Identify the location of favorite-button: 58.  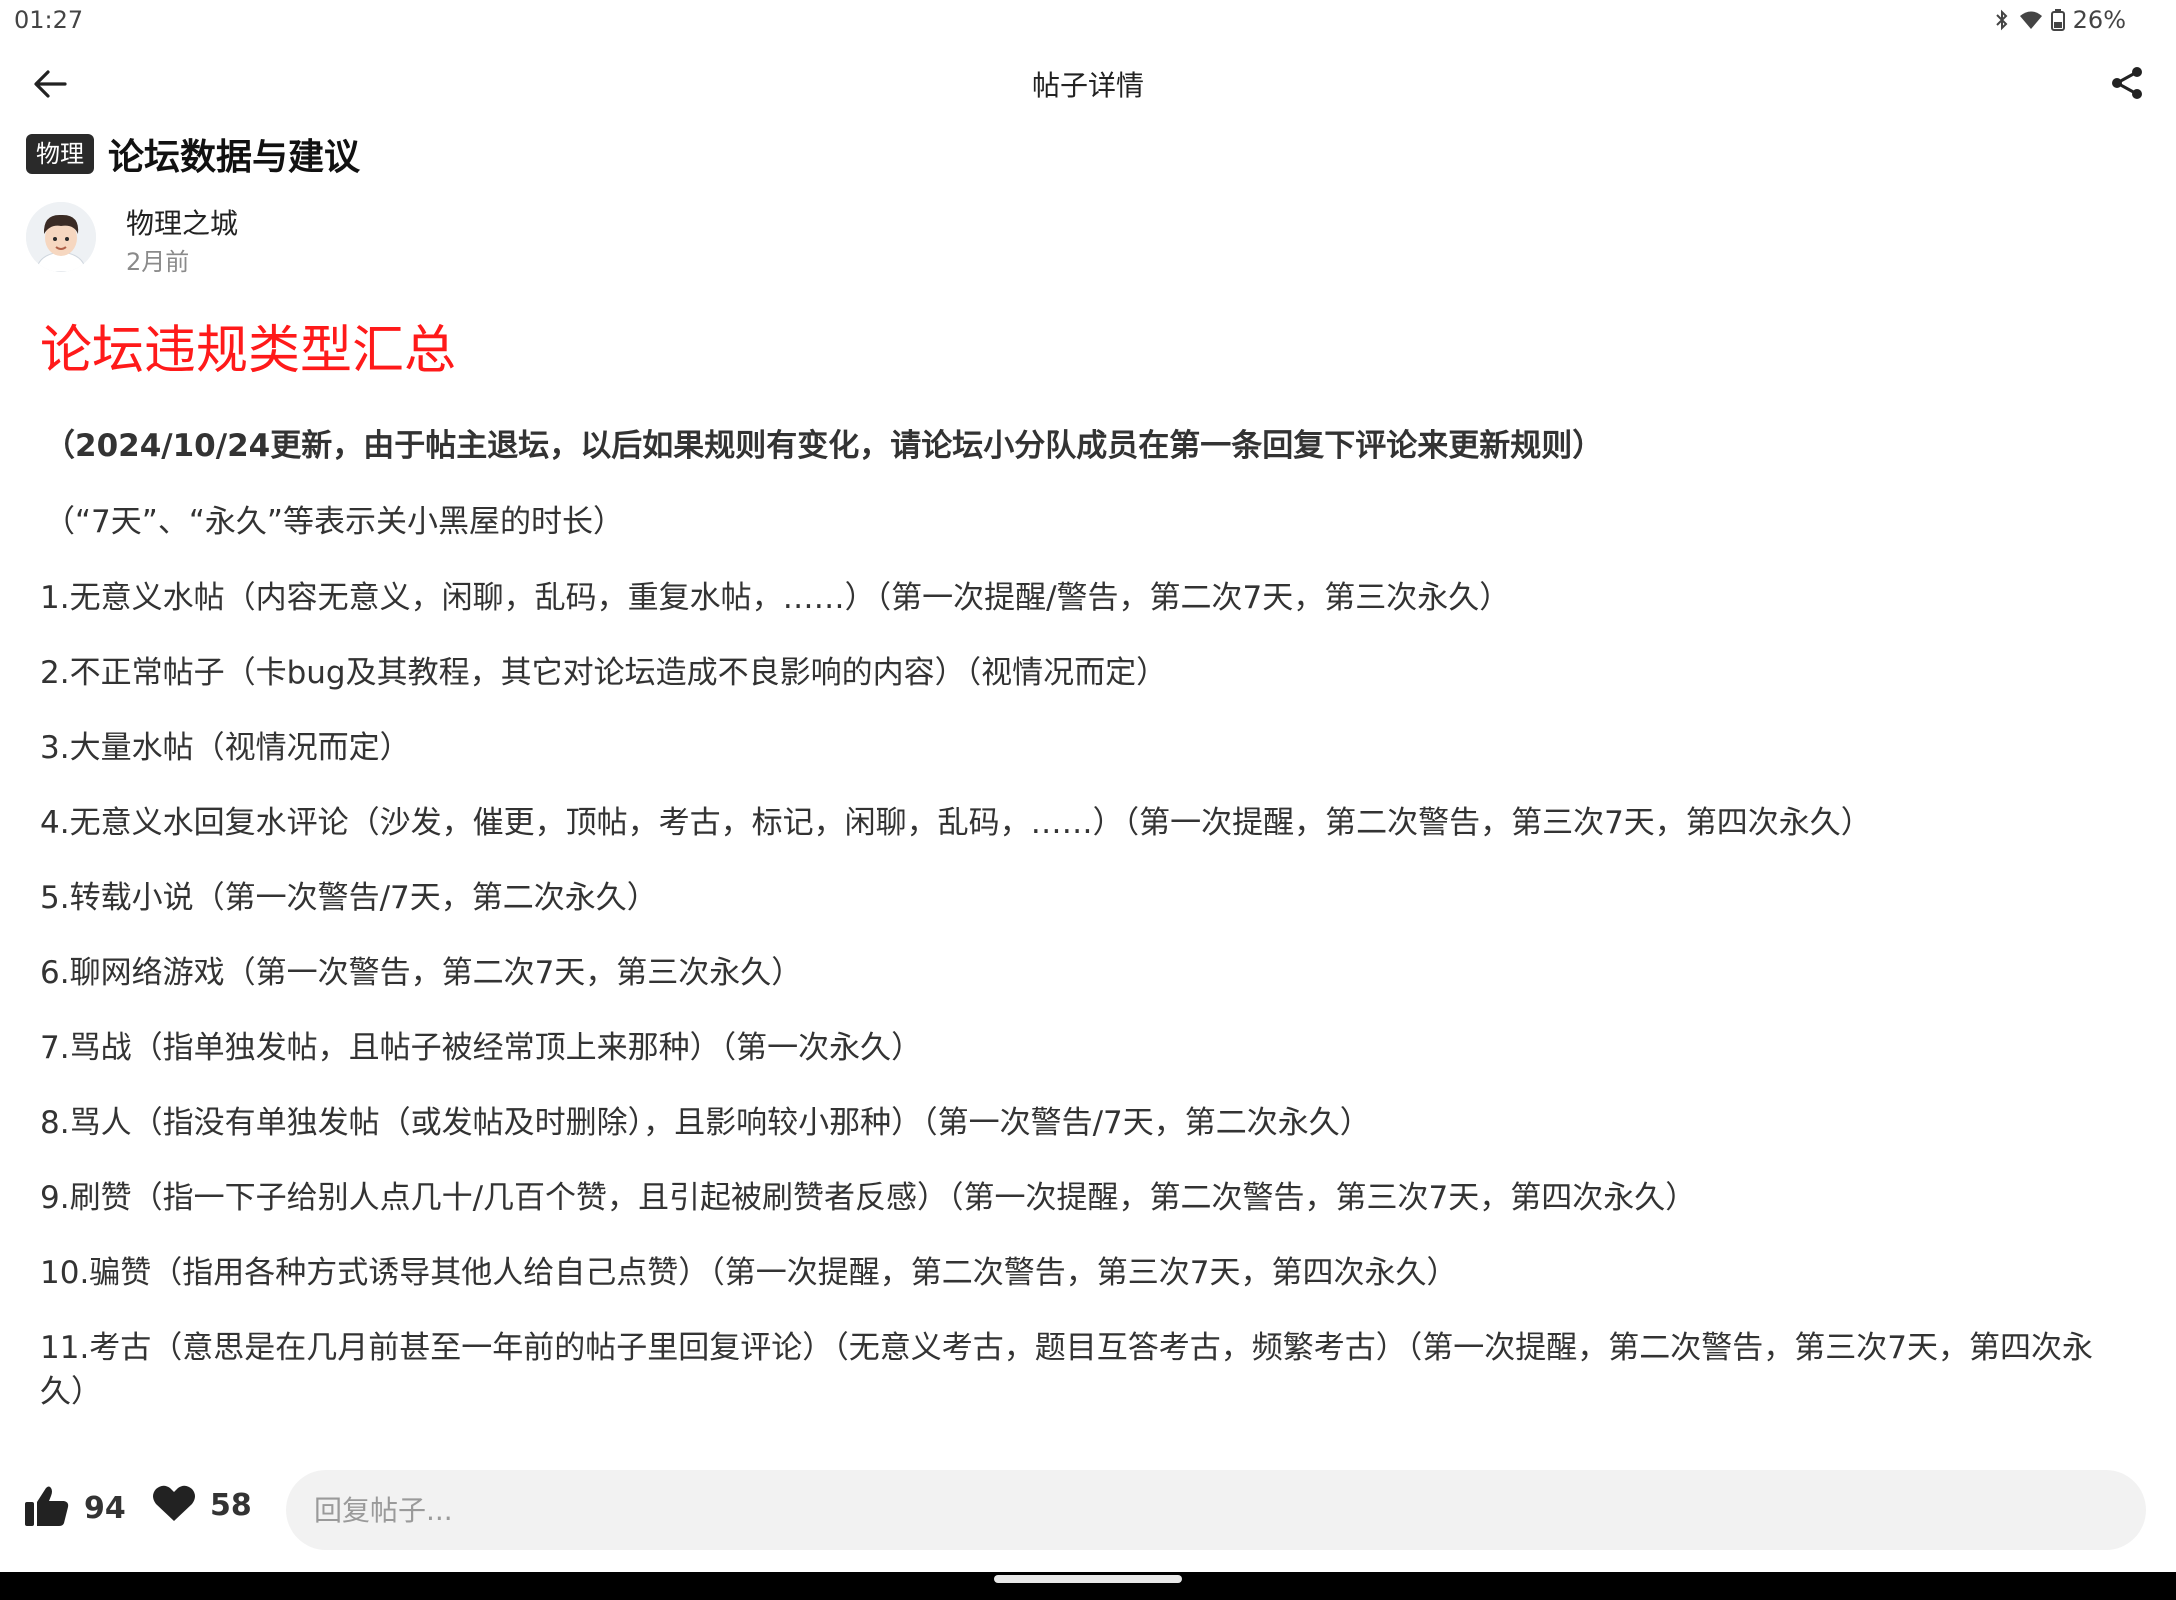
(202, 1505).